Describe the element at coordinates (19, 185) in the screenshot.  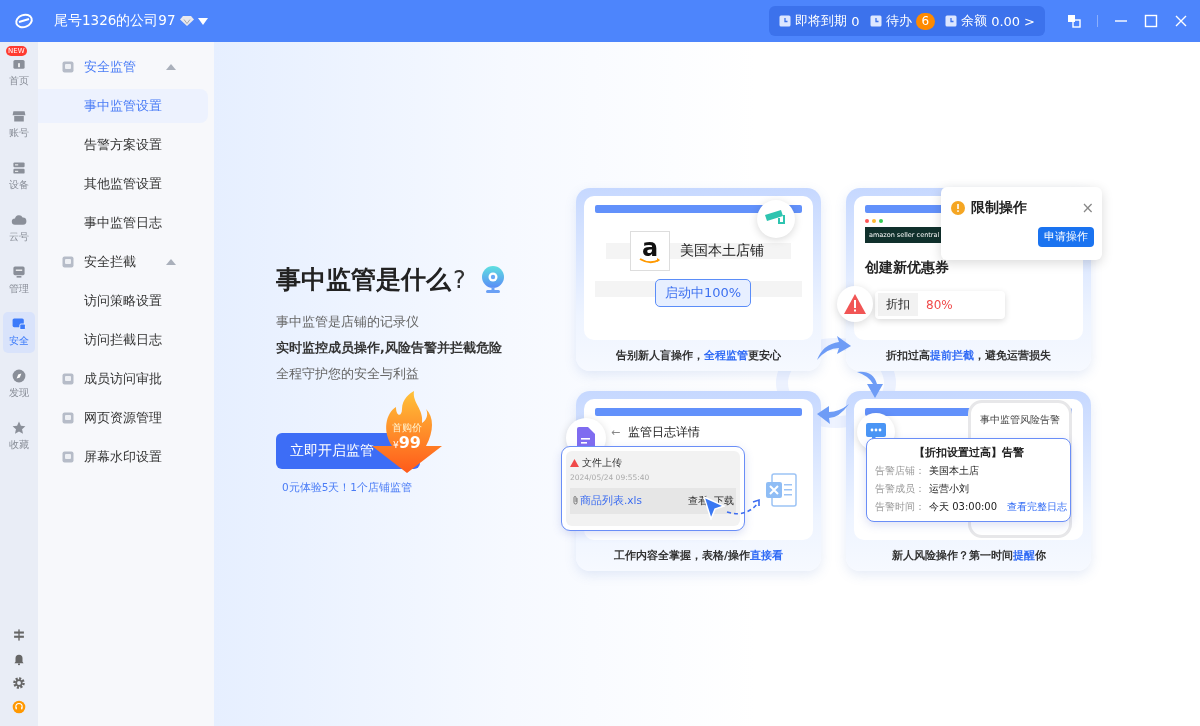
I see `rail-label: 设备` at that location.